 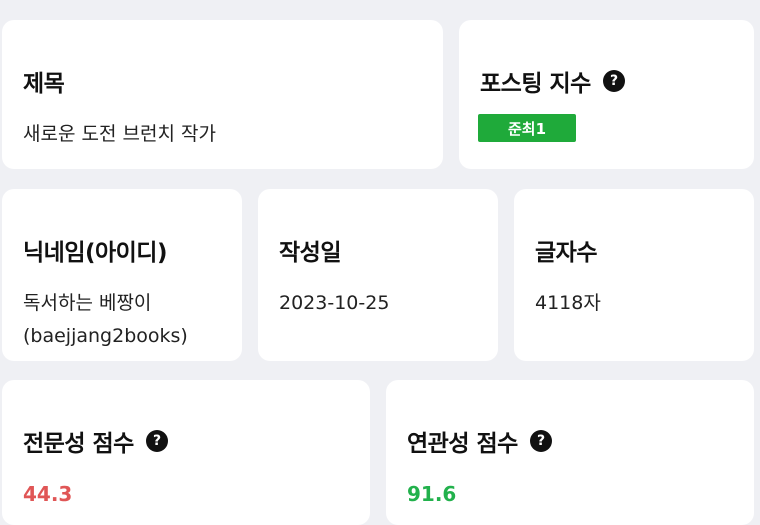 I want to click on charcount-card: 글자수 4118자, so click(x=634, y=275).